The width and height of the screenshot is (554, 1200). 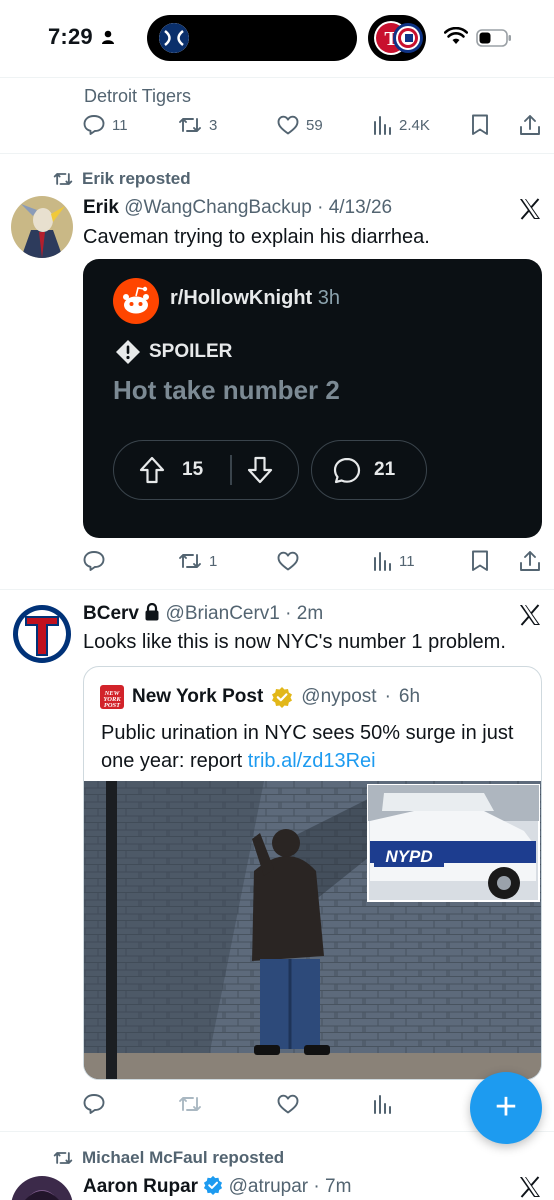 I want to click on like-button: 59, so click(x=299, y=125).